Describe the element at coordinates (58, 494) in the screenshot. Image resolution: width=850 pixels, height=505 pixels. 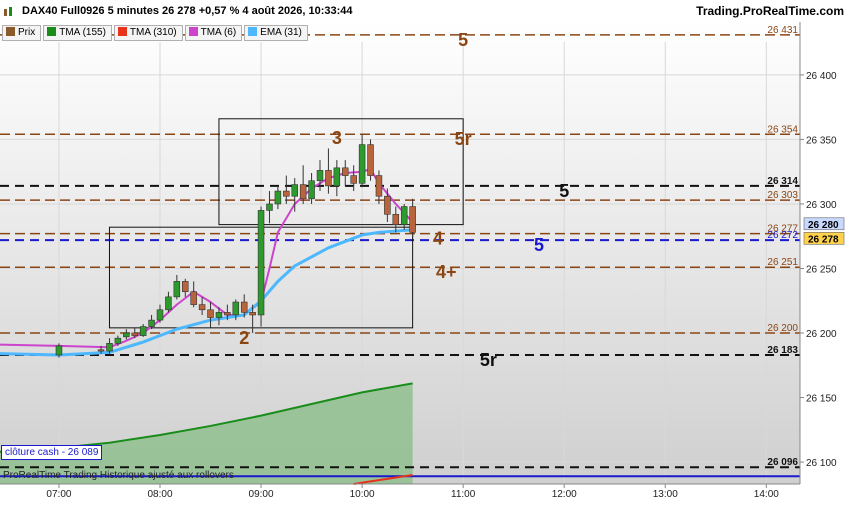
I see `x-tick-label: 07:00` at that location.